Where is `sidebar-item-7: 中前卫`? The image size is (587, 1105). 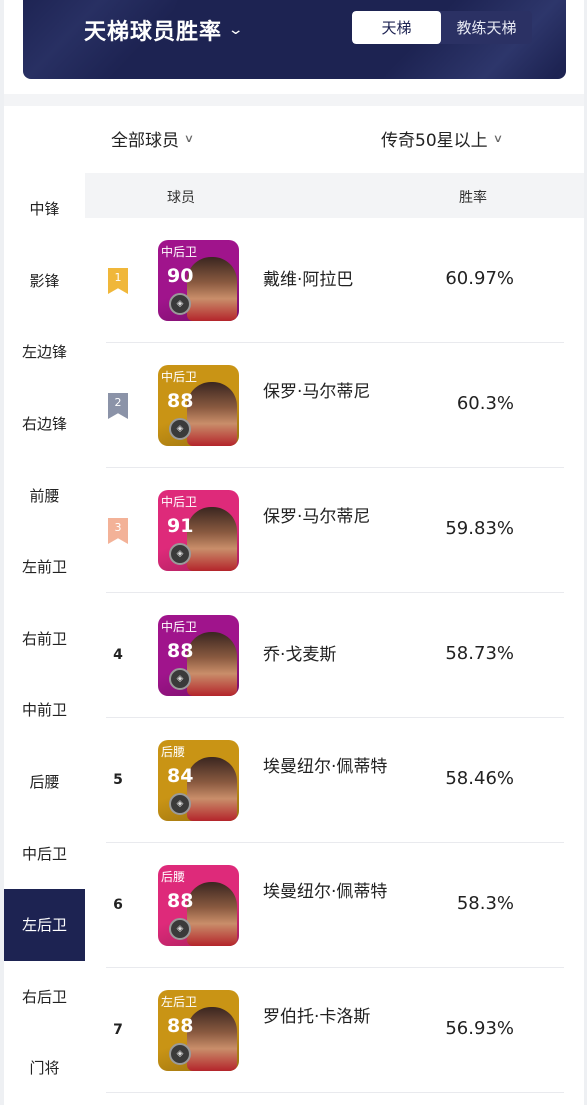 sidebar-item-7: 中前卫 is located at coordinates (44, 710).